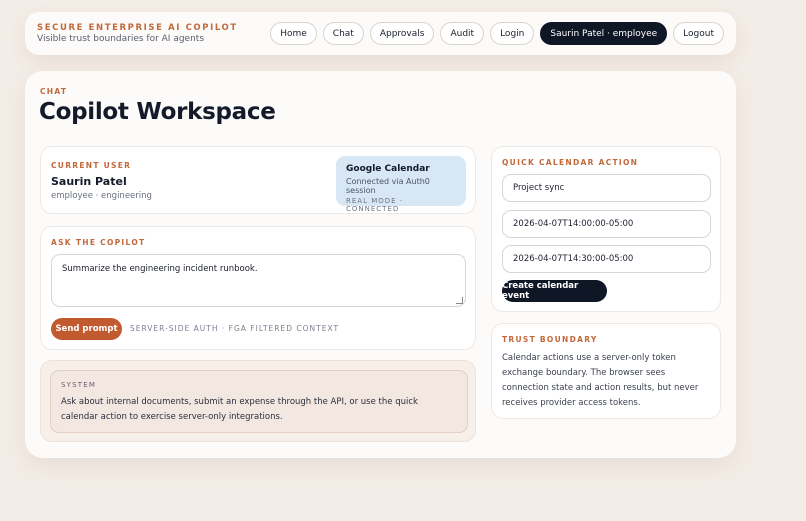 This screenshot has height=521, width=806. Describe the element at coordinates (101, 196) in the screenshot. I see `current-user-role: employee · engineering` at that location.